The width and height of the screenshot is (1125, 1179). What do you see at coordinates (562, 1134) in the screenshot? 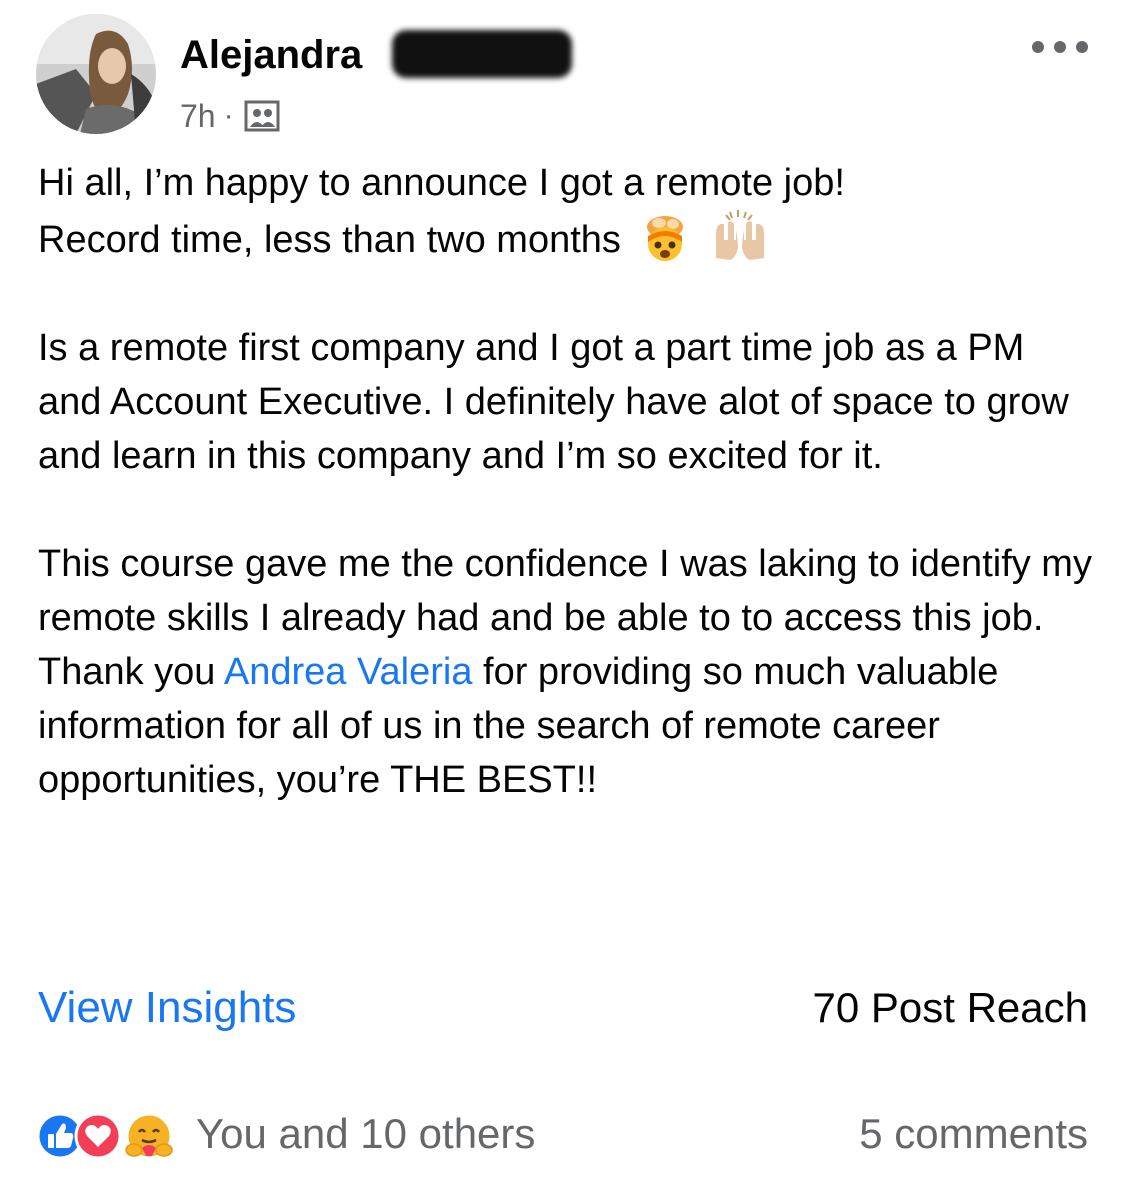
I see `reactions-row: You and 10 others 5 comments` at bounding box center [562, 1134].